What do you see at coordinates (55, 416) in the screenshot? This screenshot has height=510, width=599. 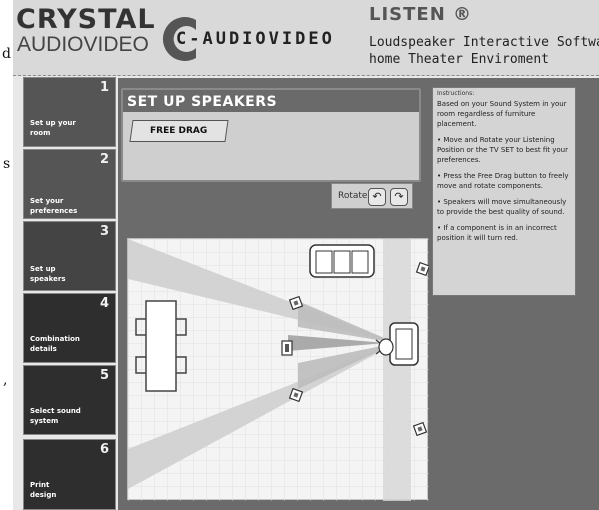 I see `step-label: Select sound system` at bounding box center [55, 416].